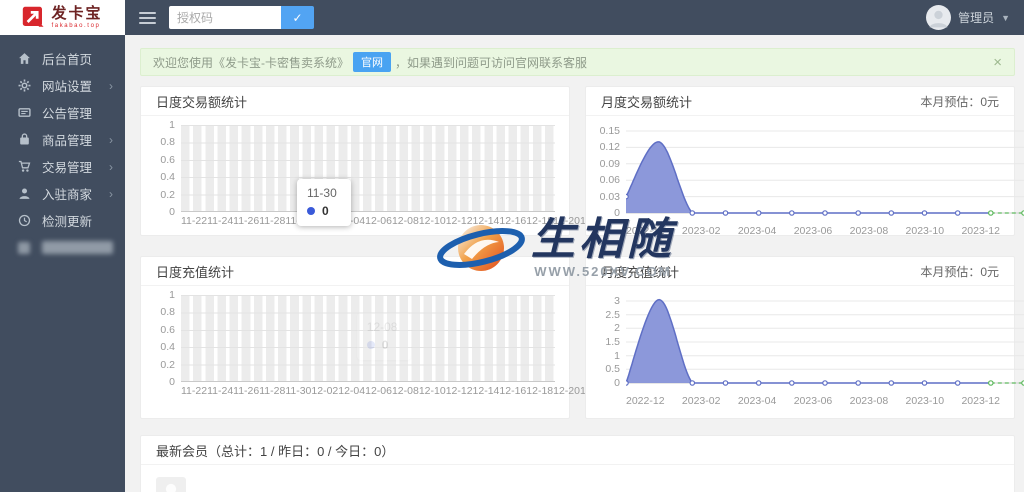 The image size is (1024, 492). What do you see at coordinates (577, 463) in the screenshot?
I see `card-latest-members: 最新会员（总计：1 / 昨日：0 / 今日：0）` at bounding box center [577, 463].